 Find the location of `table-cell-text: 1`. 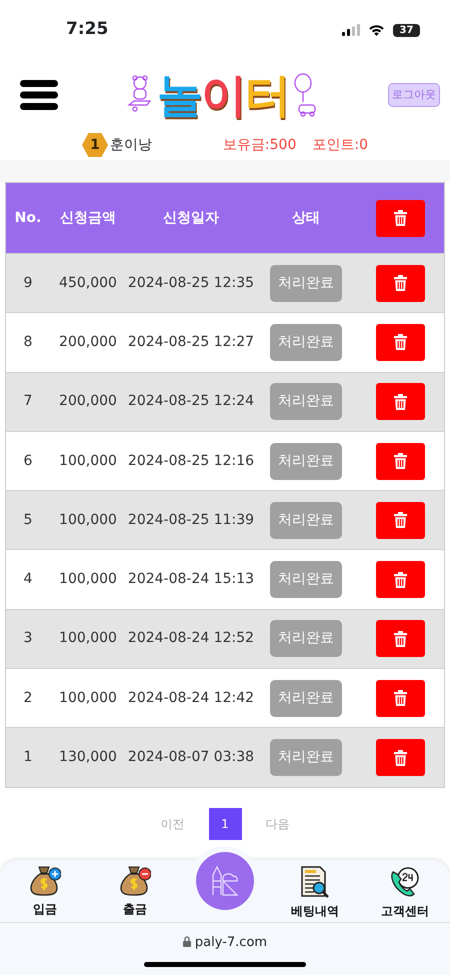

table-cell-text: 1 is located at coordinates (28, 758).